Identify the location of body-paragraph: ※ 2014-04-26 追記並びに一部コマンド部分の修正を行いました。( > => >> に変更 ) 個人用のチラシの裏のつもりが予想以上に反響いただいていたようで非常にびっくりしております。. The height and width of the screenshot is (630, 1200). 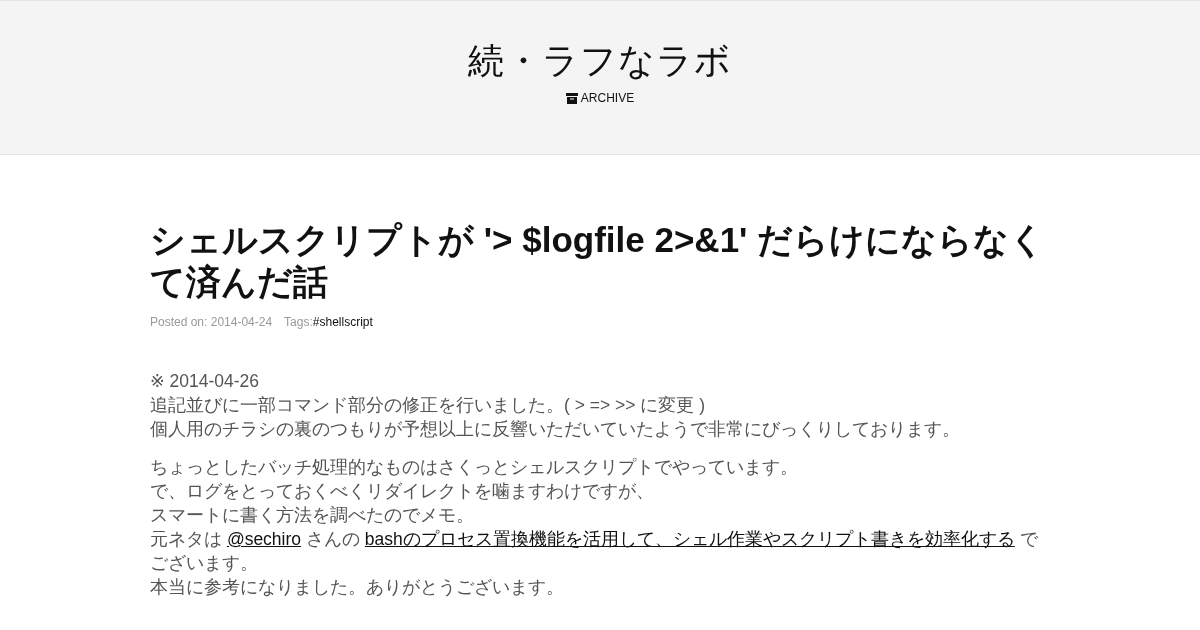
(555, 405).